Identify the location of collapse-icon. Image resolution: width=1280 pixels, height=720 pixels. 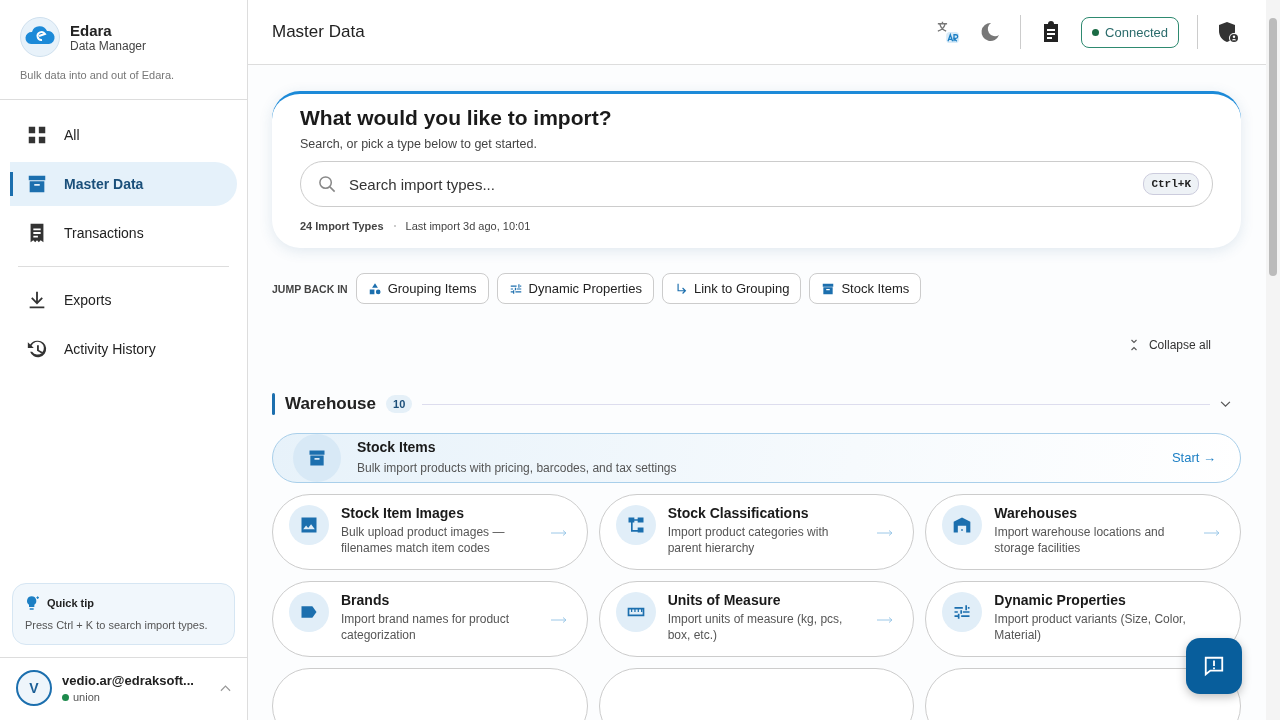
(1133, 345).